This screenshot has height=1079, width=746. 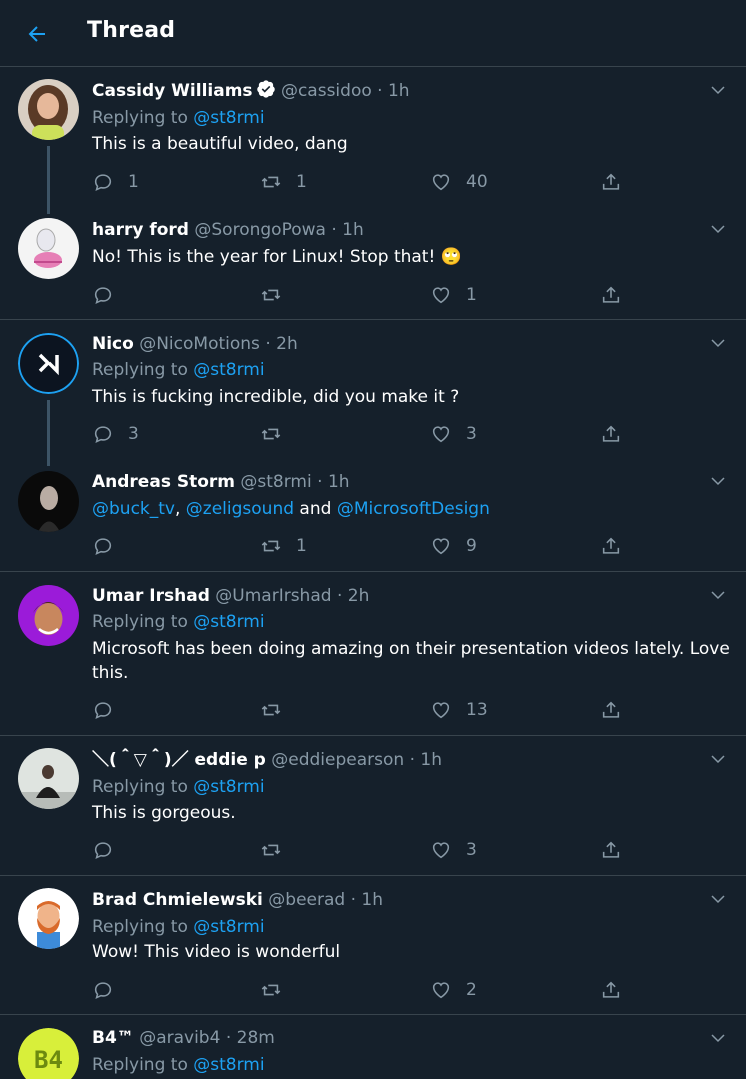 What do you see at coordinates (37, 34) in the screenshot?
I see `back-button` at bounding box center [37, 34].